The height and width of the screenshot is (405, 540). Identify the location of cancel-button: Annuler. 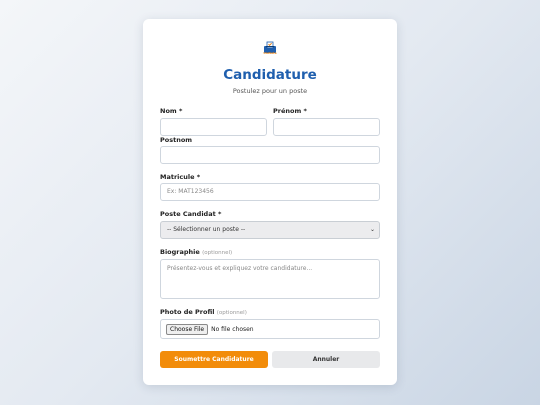
(326, 359).